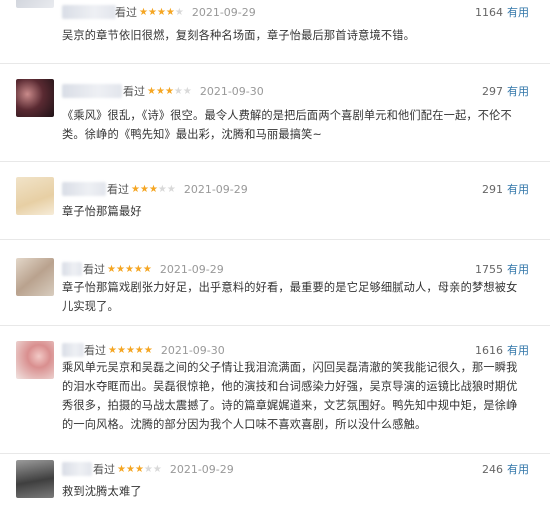 This screenshot has height=517, width=550. What do you see at coordinates (492, 189) in the screenshot?
I see `vote-count: 291` at bounding box center [492, 189].